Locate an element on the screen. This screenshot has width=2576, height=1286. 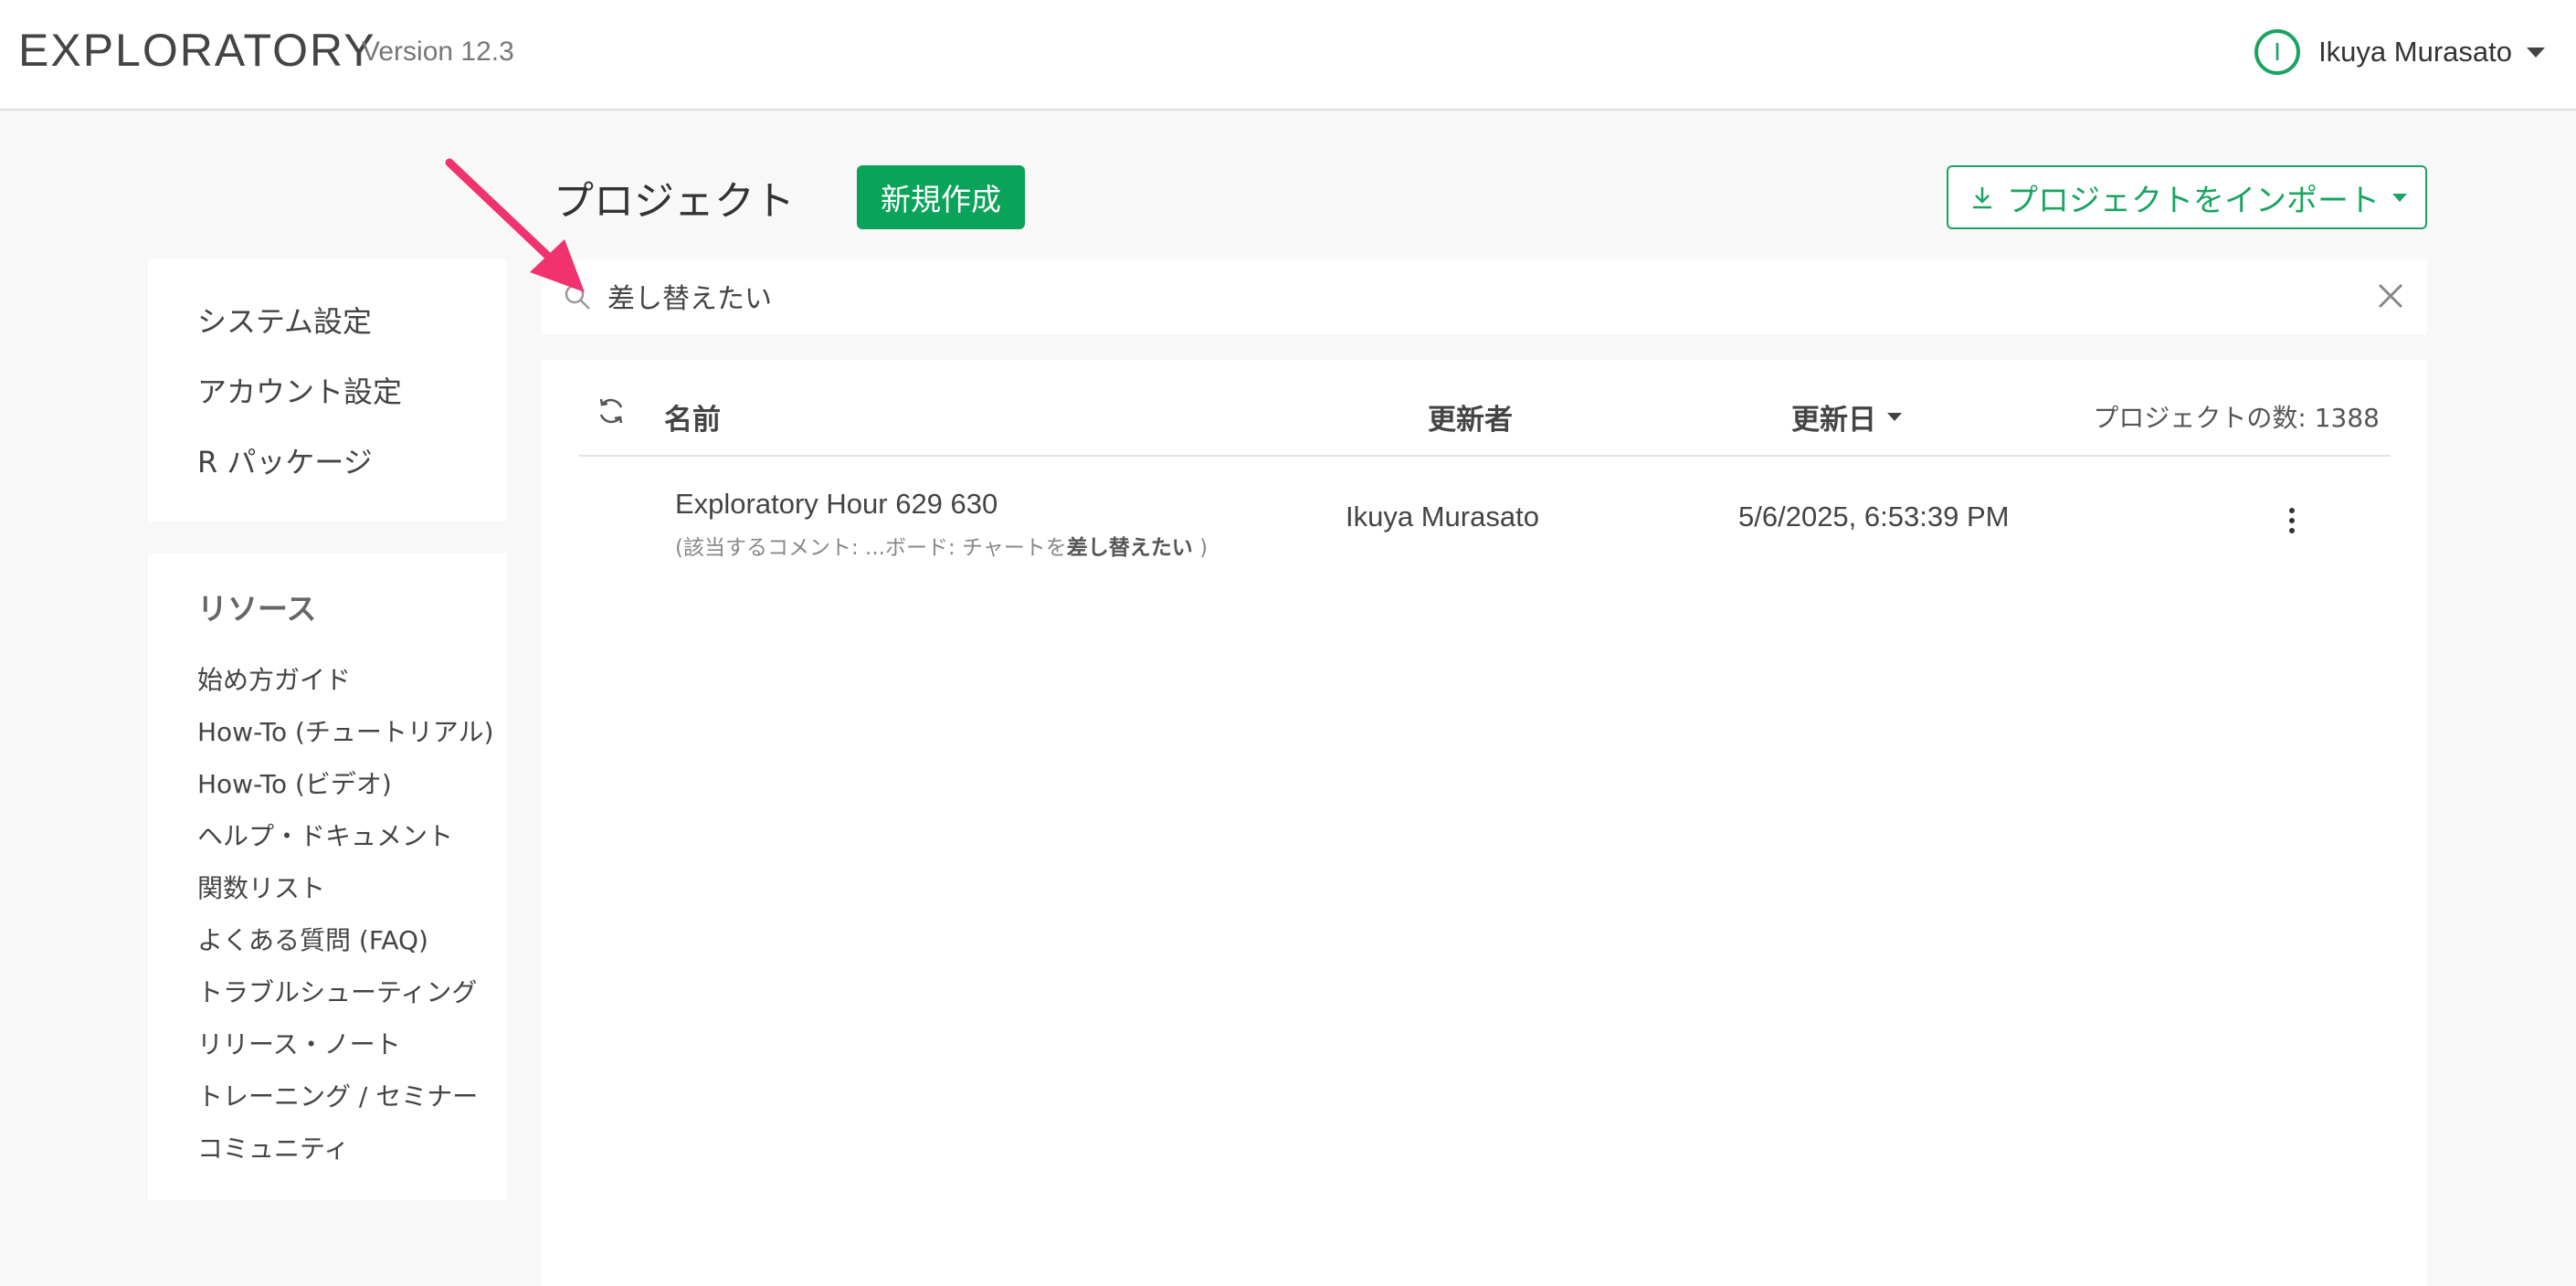
resource-link-release-notes: リリース・ノート is located at coordinates (299, 1043).